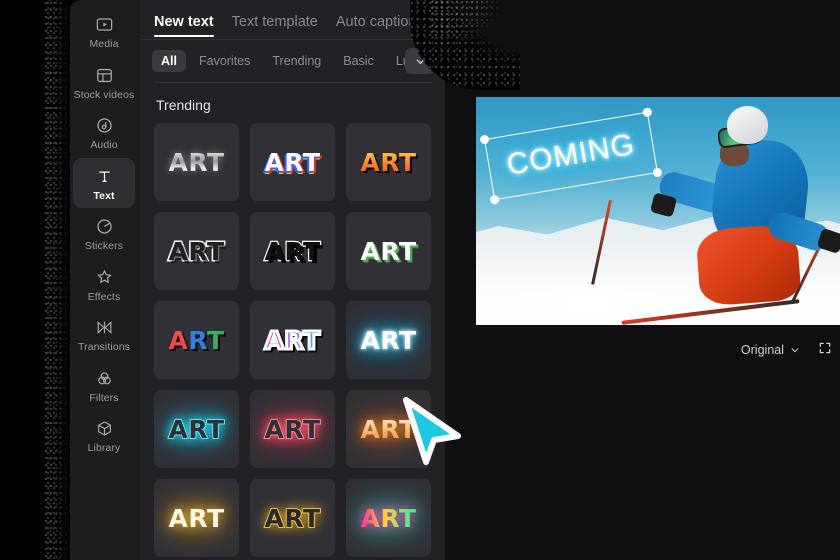 This screenshot has height=560, width=840. What do you see at coordinates (104, 44) in the screenshot?
I see `sidebar-item-label: Media` at bounding box center [104, 44].